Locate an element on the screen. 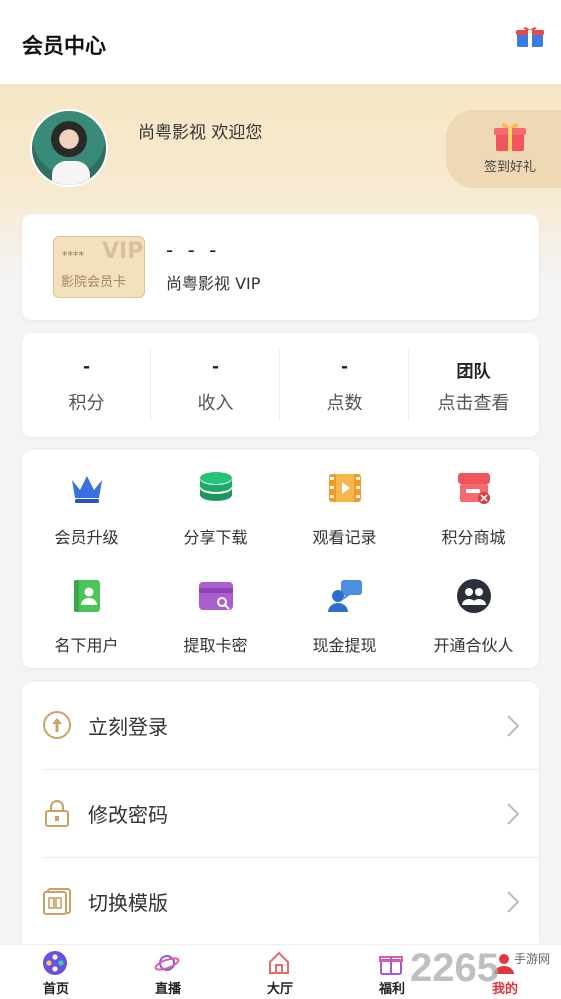  stat-team: 团队 点击查看 is located at coordinates (473, 385).